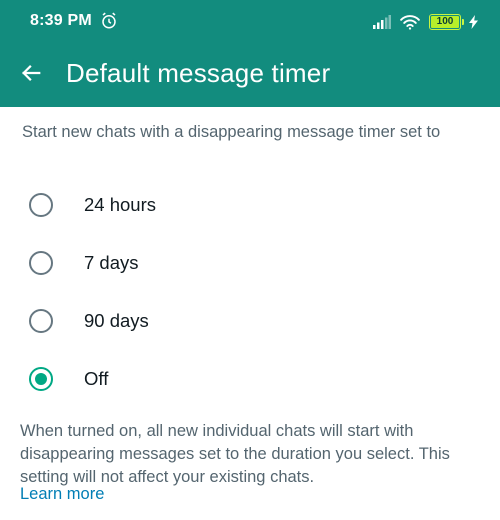  What do you see at coordinates (382, 22) in the screenshot?
I see `signal-icon` at bounding box center [382, 22].